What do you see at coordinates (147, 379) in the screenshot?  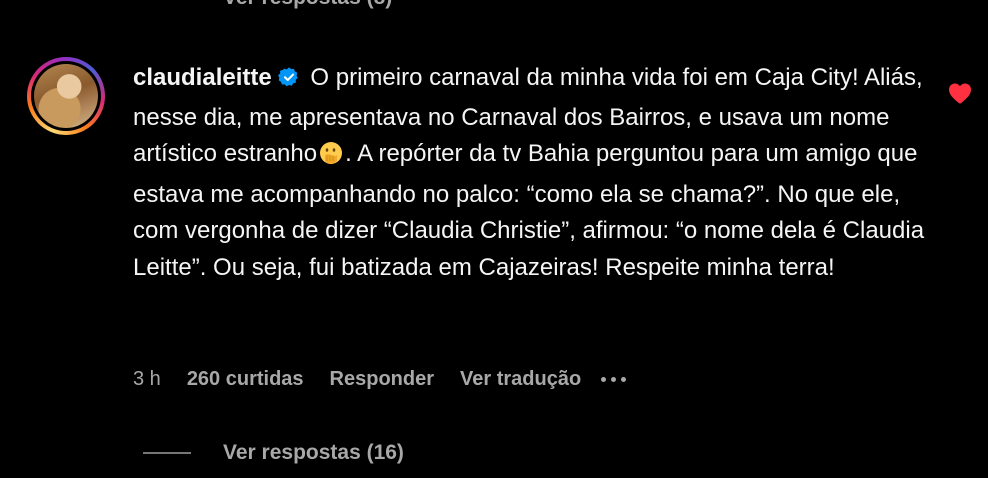 I see `comment-timestamp: 3 h` at bounding box center [147, 379].